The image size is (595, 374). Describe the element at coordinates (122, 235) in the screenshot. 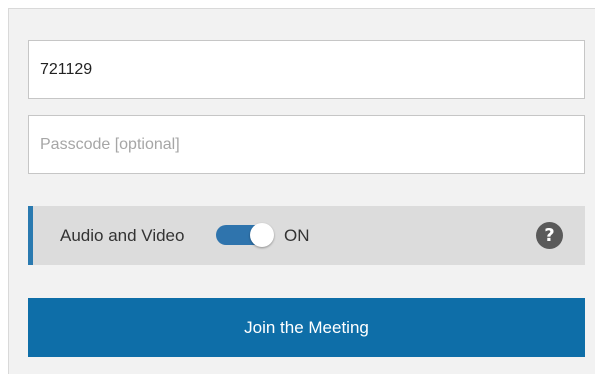

I see `audio-video-label: Audio and Video` at that location.